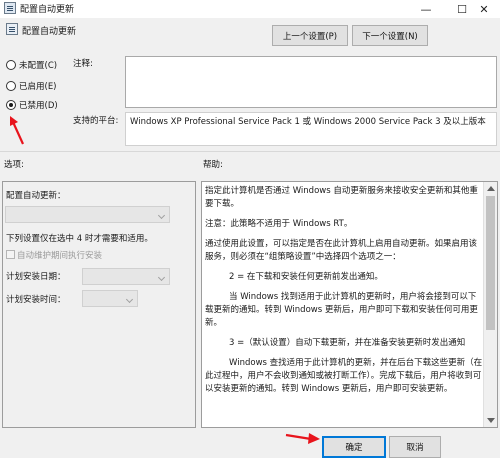 The width and height of the screenshot is (500, 458). Describe the element at coordinates (12, 29) in the screenshot. I see `setting-icon` at that location.